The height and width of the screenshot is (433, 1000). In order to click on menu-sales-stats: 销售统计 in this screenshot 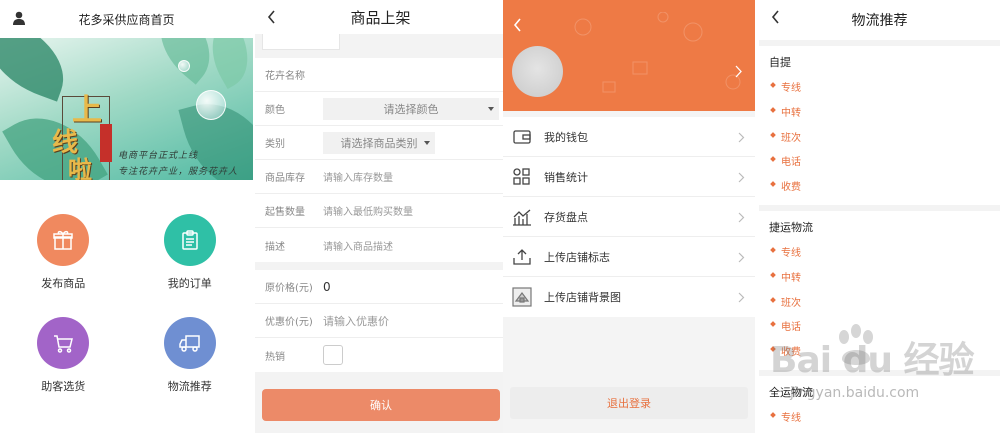, I will do `click(629, 177)`.